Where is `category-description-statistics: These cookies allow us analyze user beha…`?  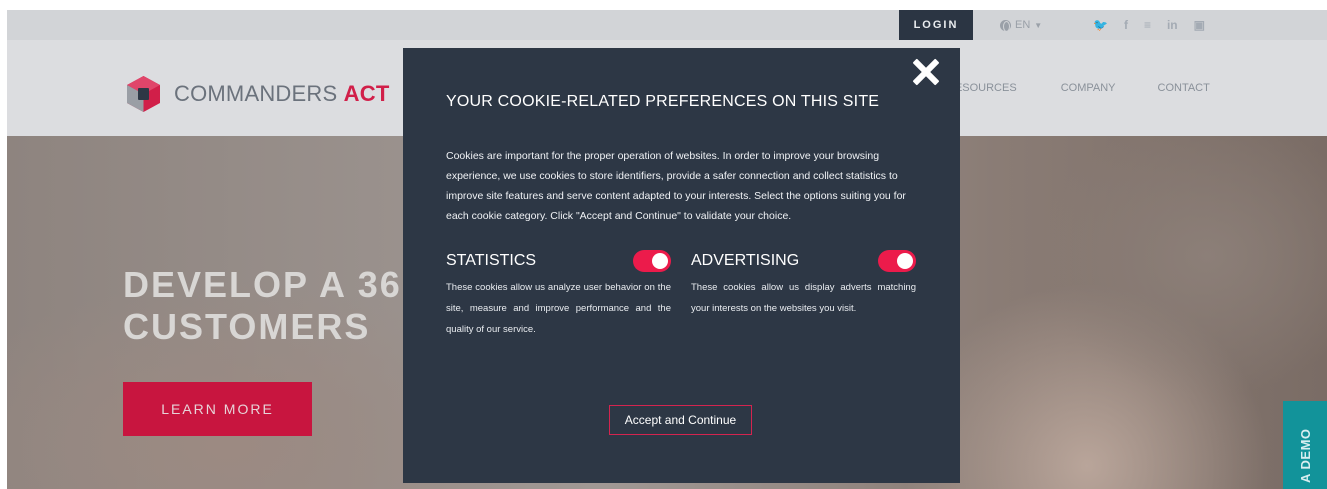 category-description-statistics: These cookies allow us analyze user beha… is located at coordinates (558, 308).